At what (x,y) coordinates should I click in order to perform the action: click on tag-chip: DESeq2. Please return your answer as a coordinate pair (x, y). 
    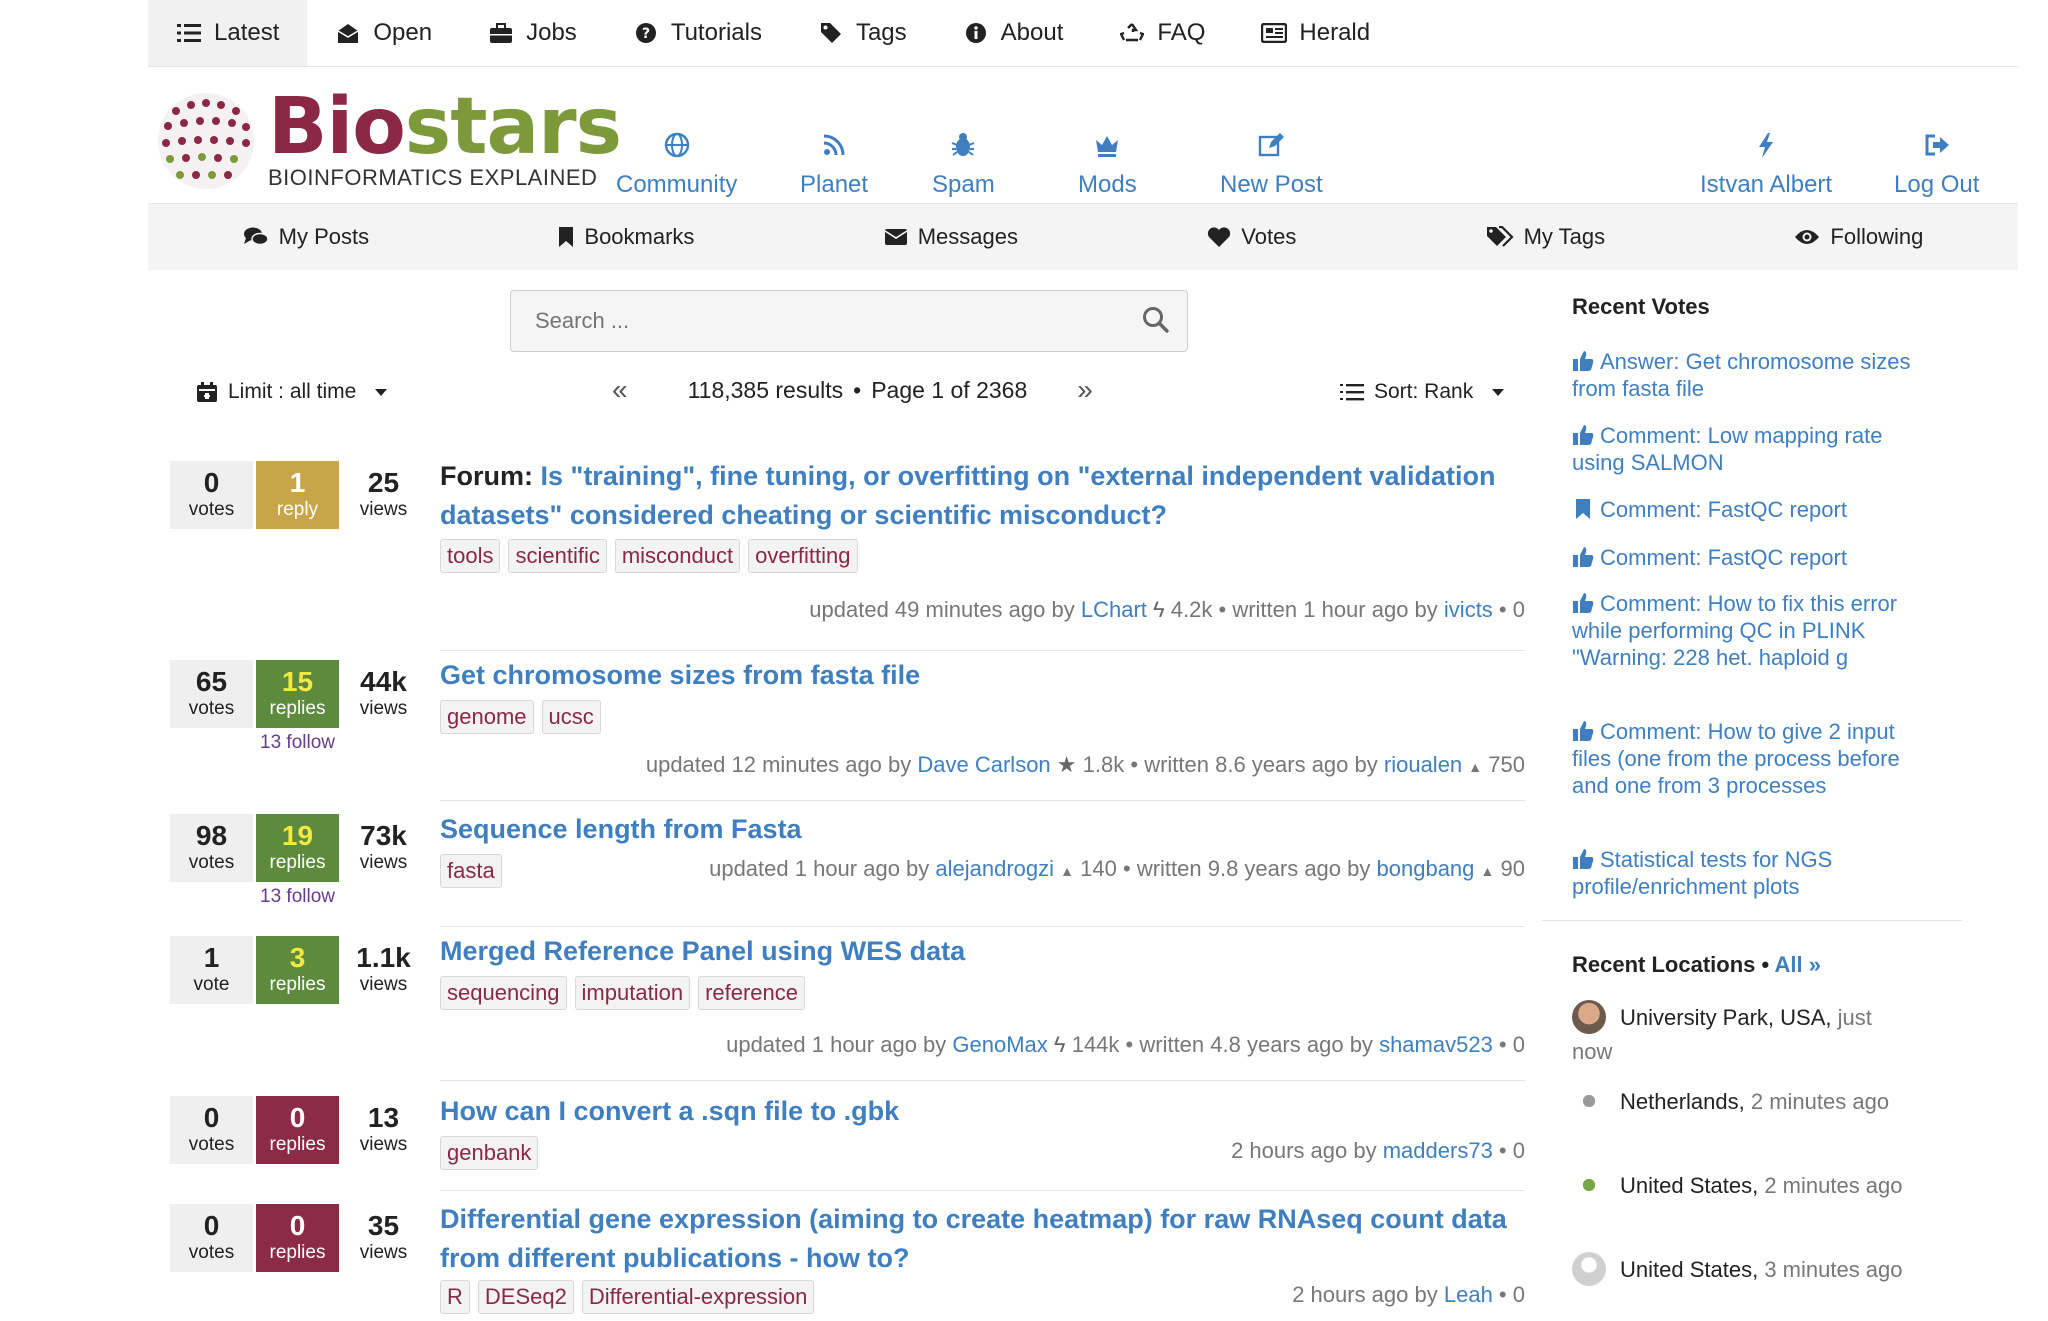
    Looking at the image, I should click on (525, 1297).